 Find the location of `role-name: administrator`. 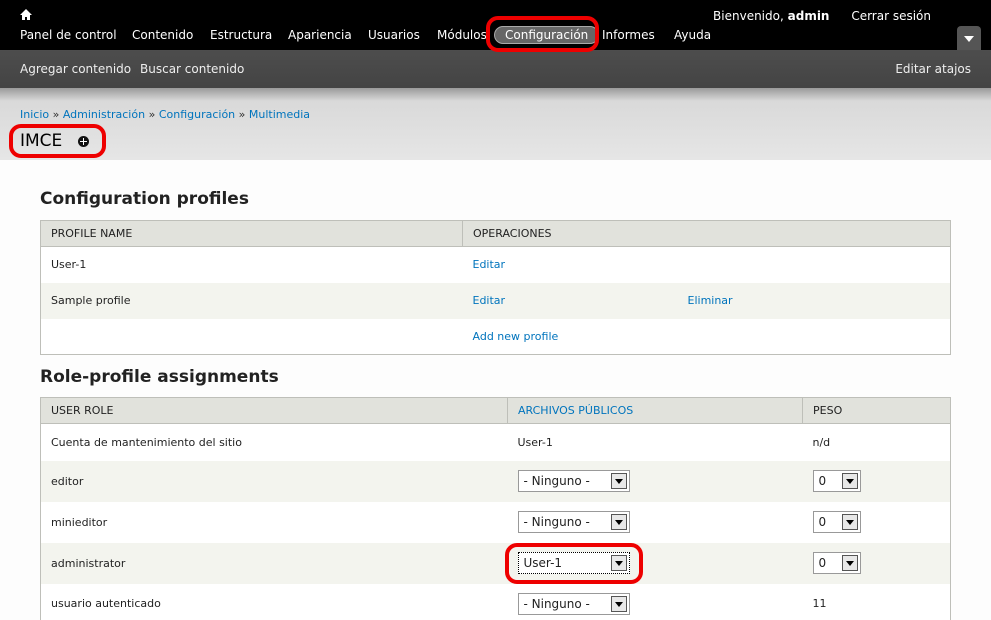

role-name: administrator is located at coordinates (274, 563).